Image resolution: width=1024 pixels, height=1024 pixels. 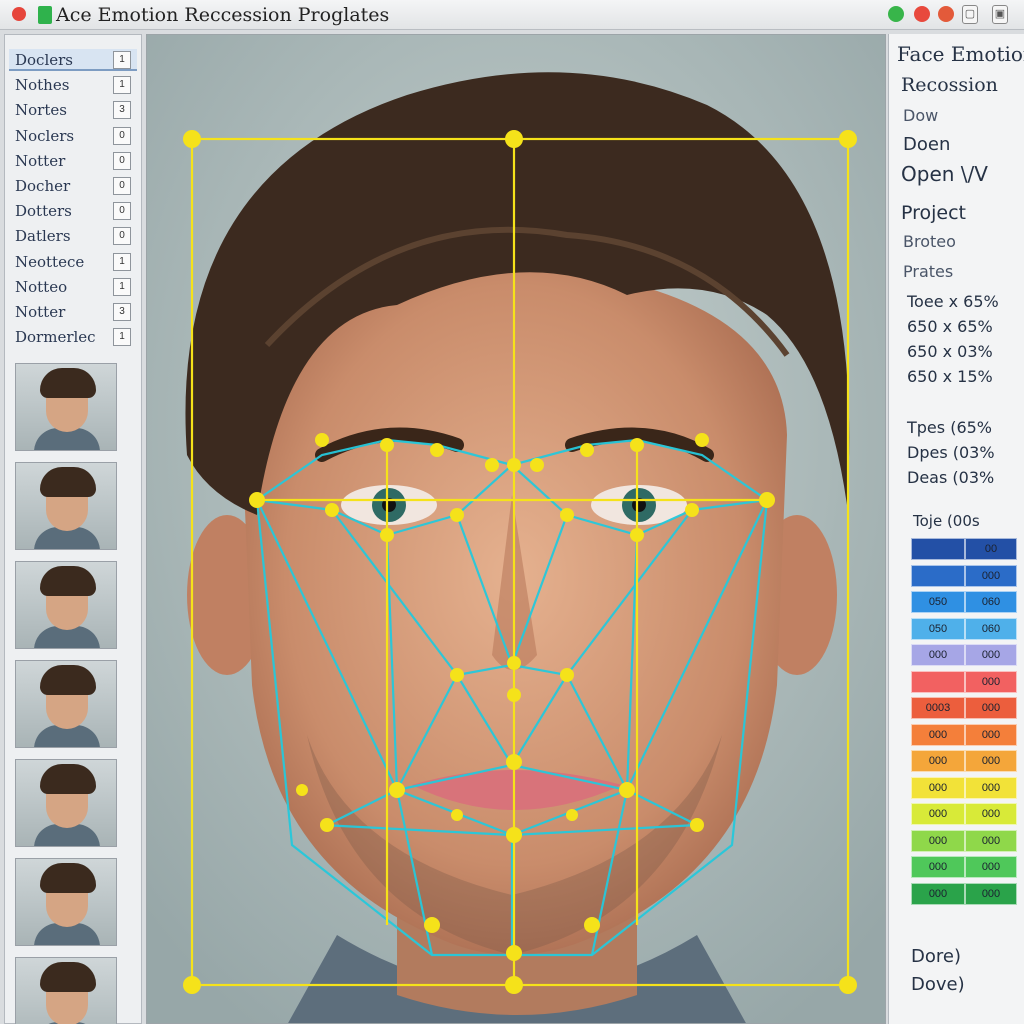 What do you see at coordinates (42, 85) in the screenshot?
I see `sidebar-item-label: Nothes` at bounding box center [42, 85].